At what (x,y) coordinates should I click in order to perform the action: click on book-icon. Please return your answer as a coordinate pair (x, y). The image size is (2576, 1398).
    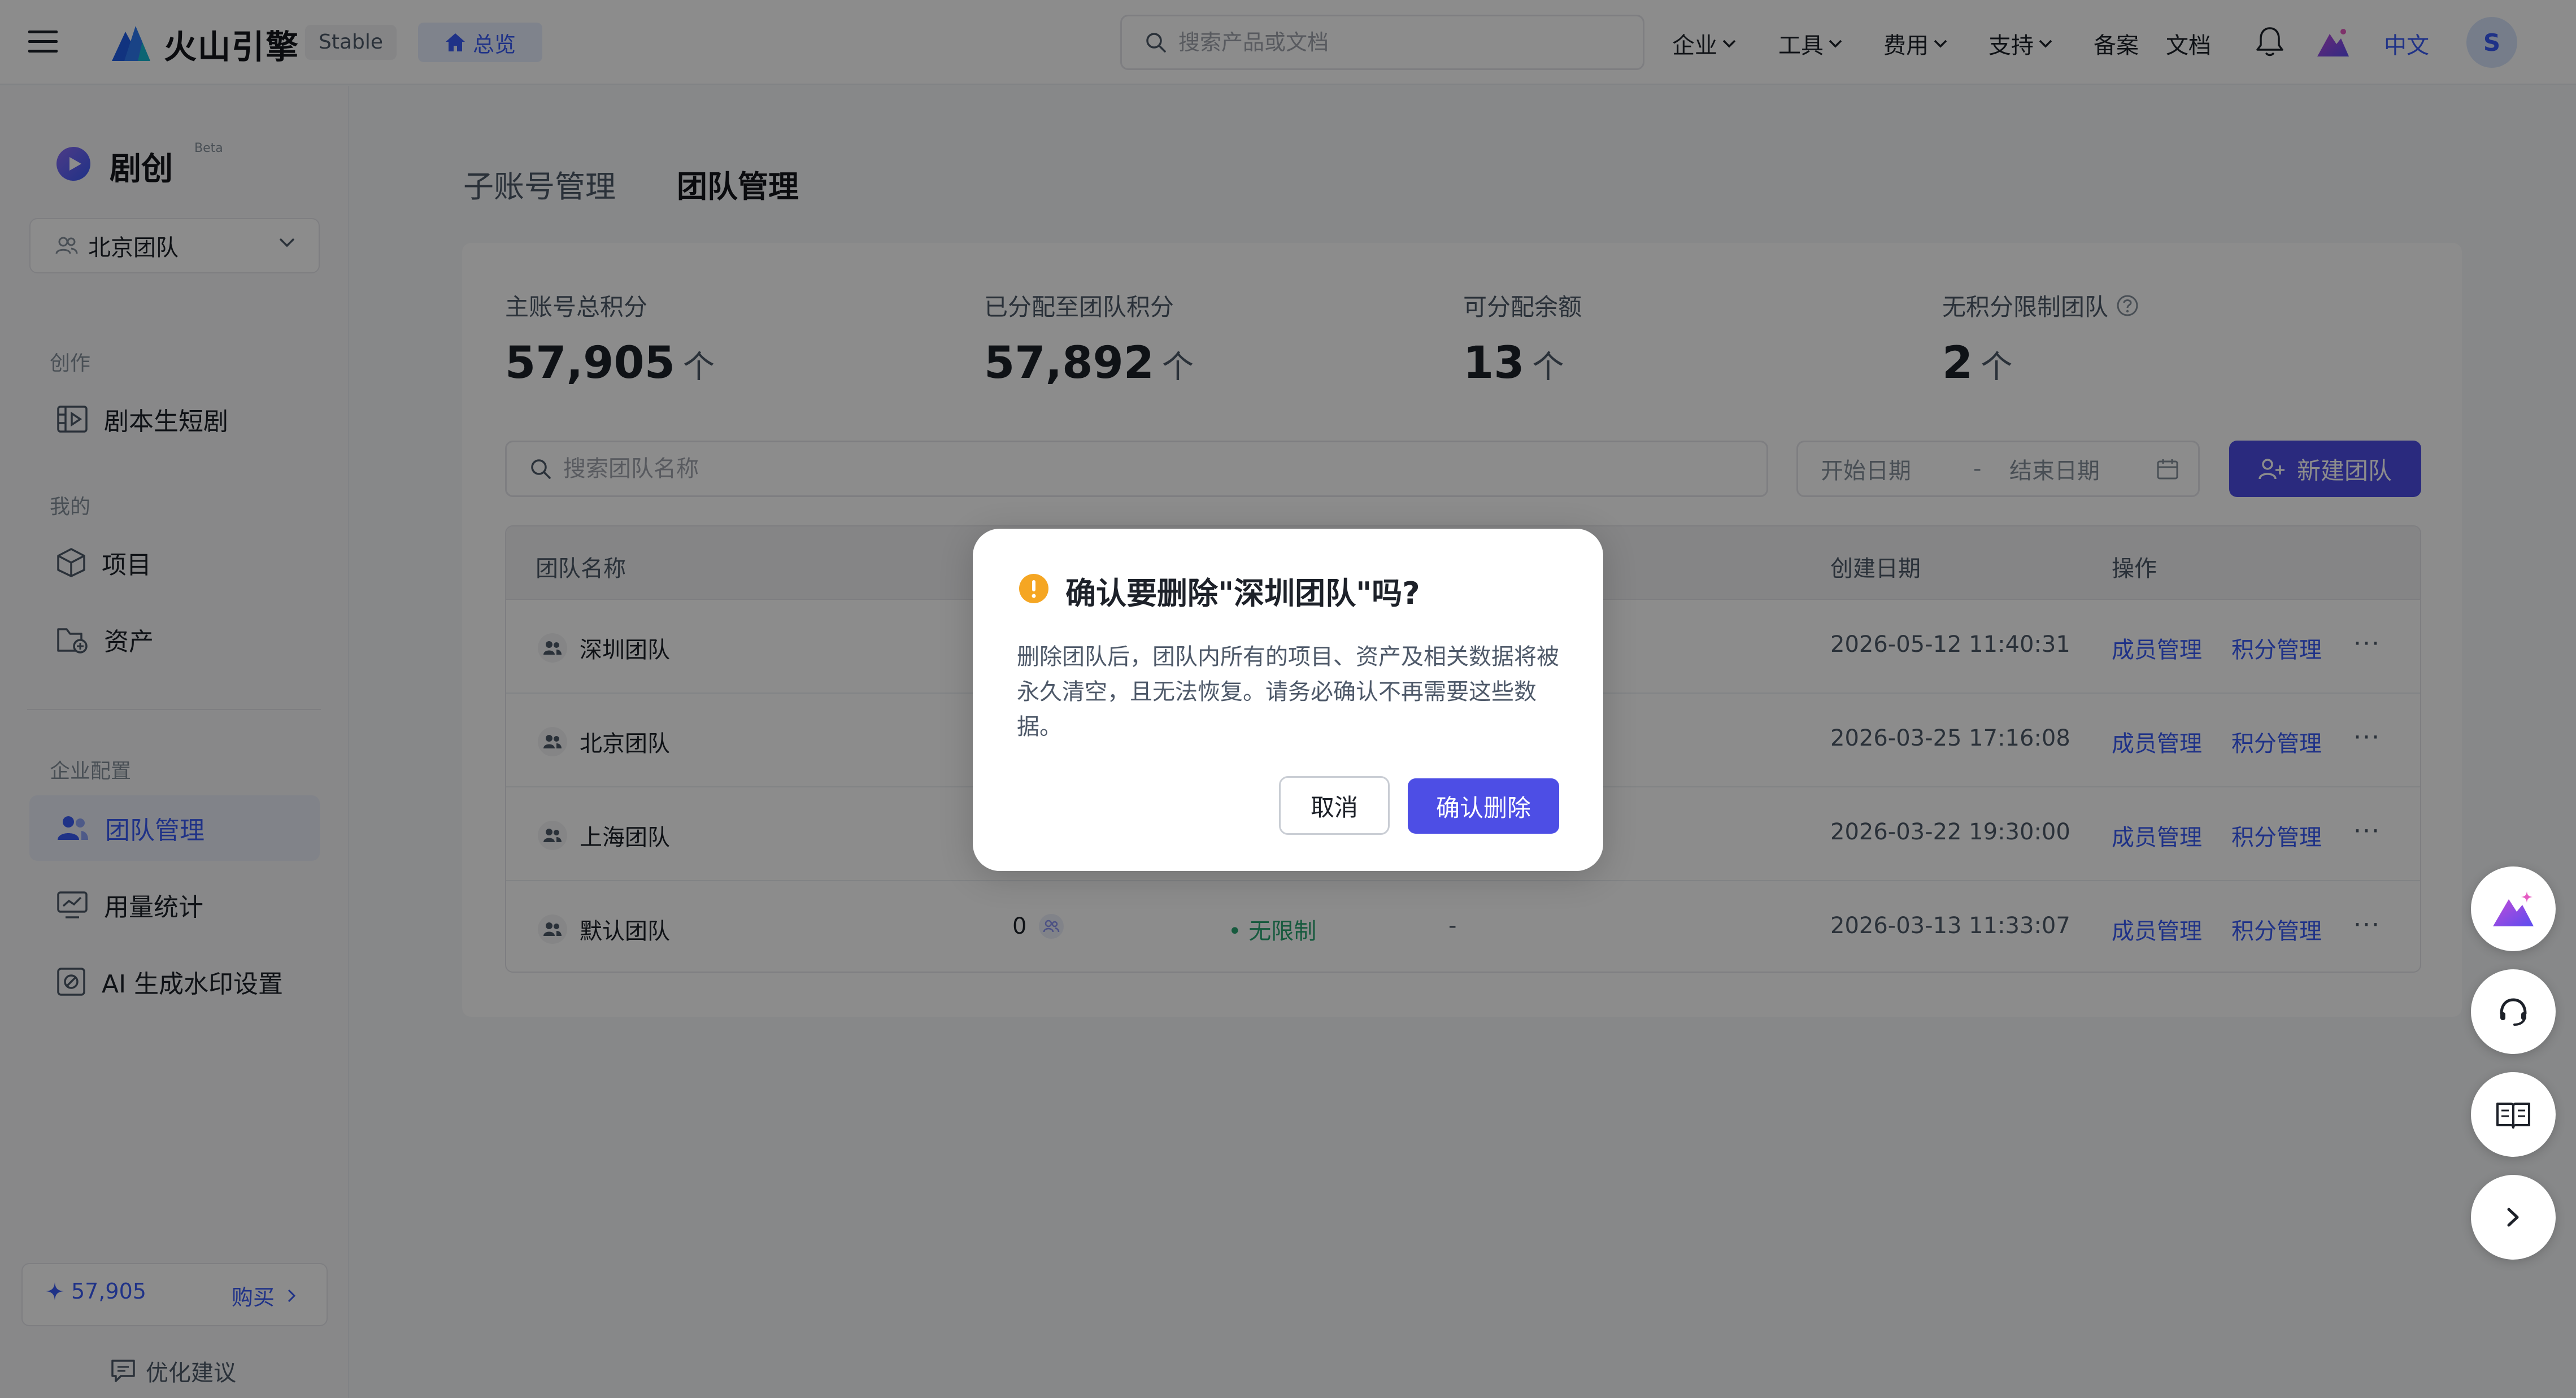
    Looking at the image, I should click on (2513, 1114).